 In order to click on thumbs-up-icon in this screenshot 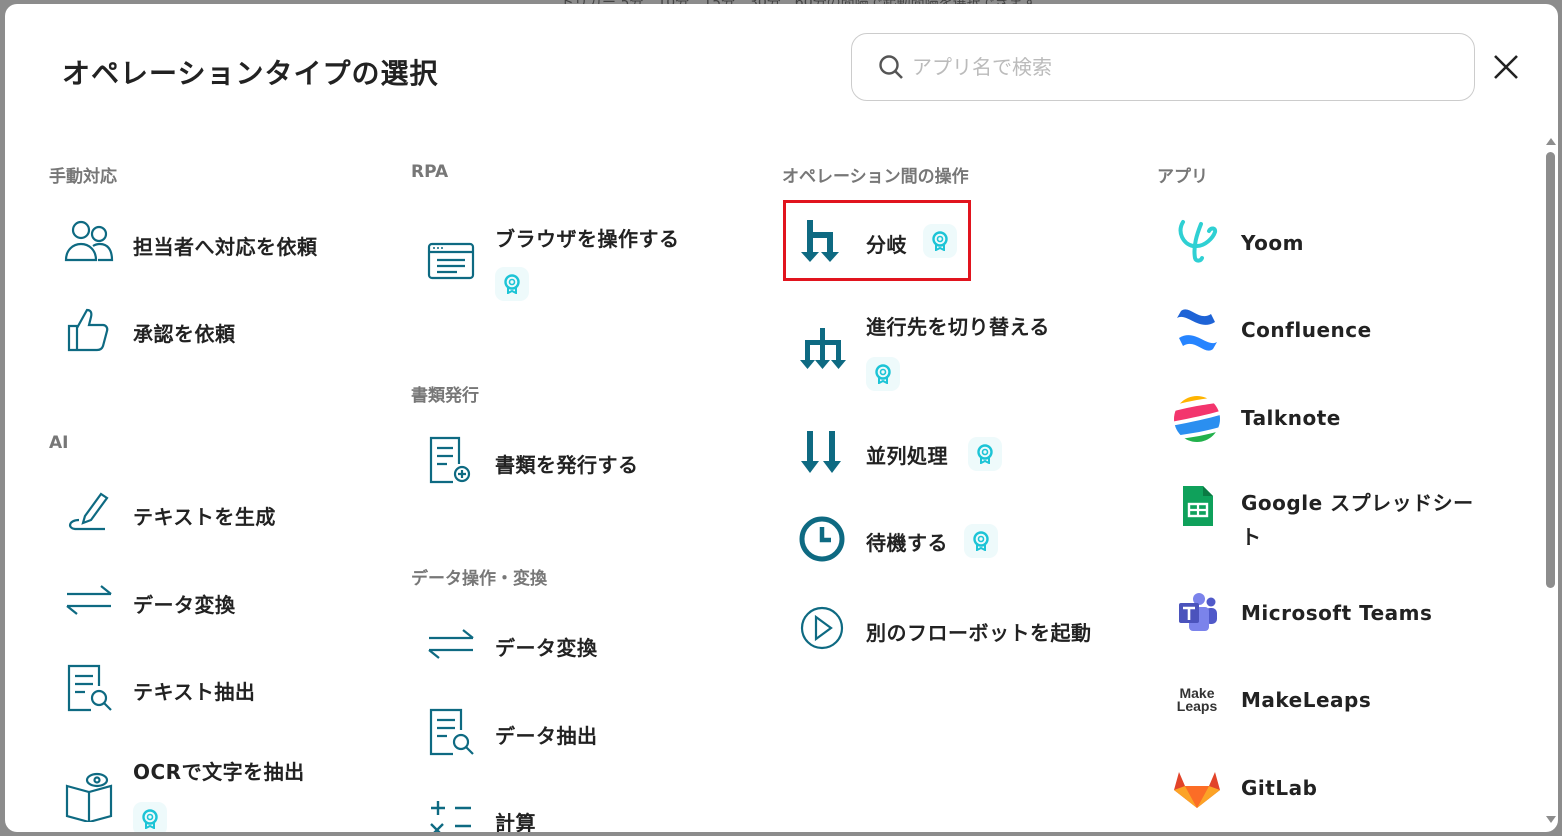, I will do `click(88, 330)`.